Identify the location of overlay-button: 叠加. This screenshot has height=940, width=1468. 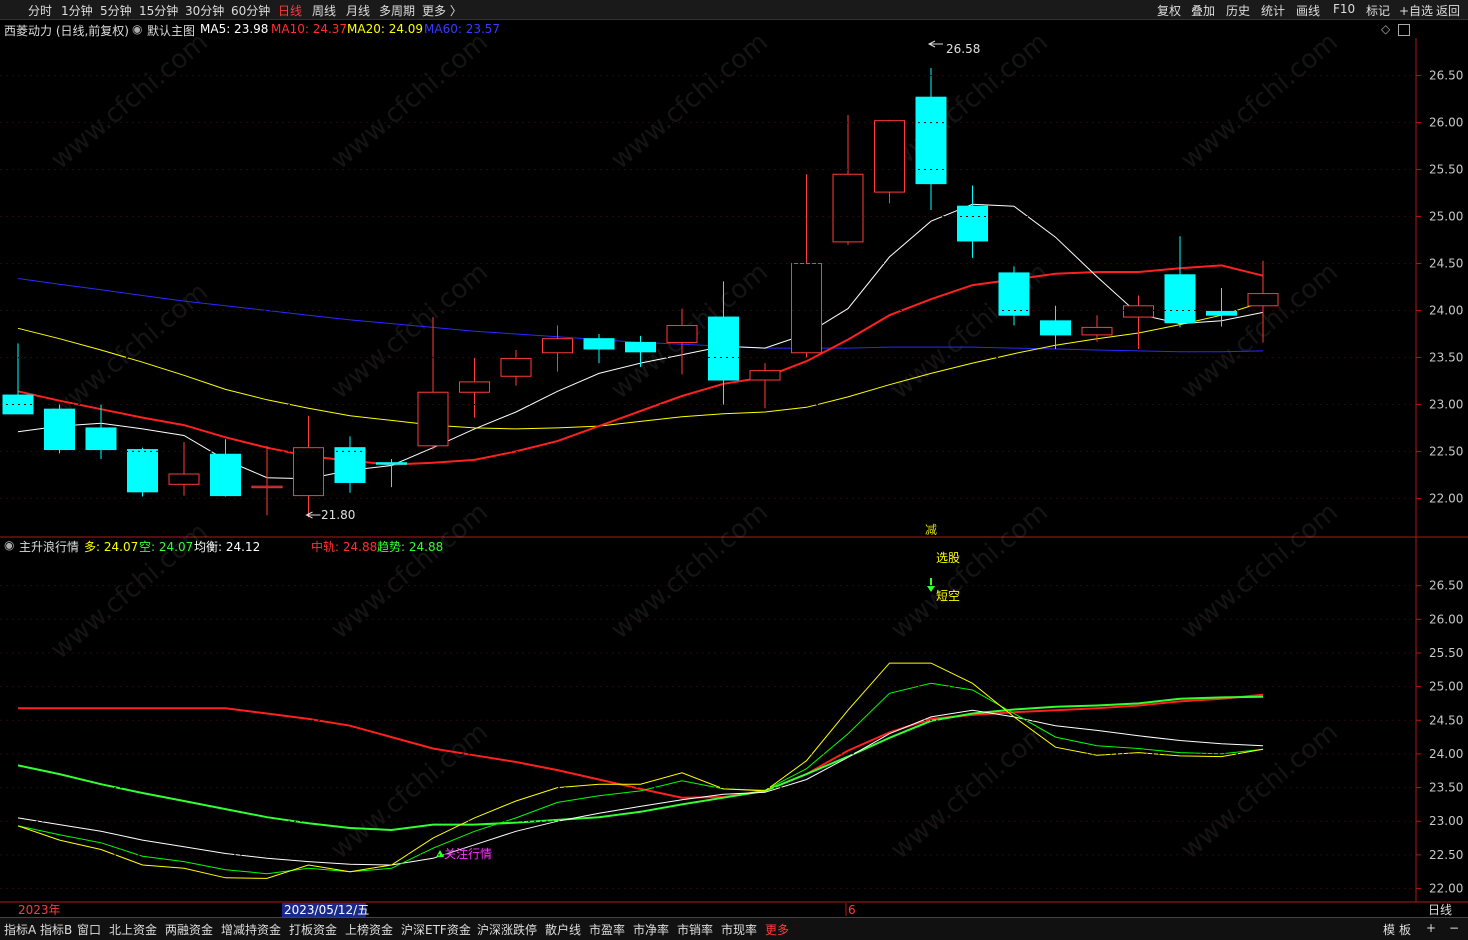
(1203, 10).